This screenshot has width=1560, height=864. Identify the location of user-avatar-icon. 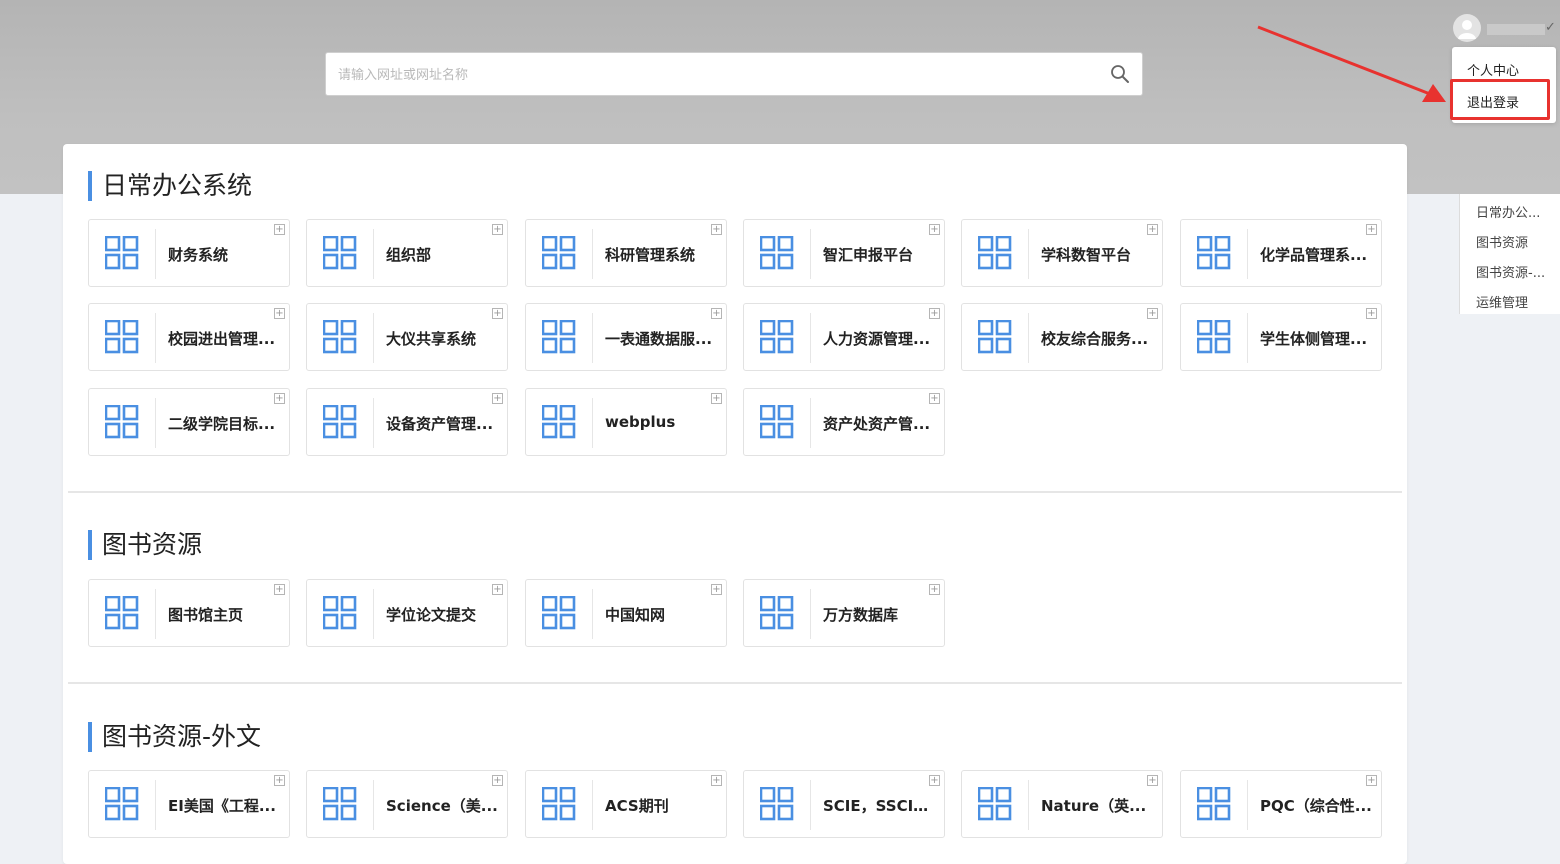
(1467, 28).